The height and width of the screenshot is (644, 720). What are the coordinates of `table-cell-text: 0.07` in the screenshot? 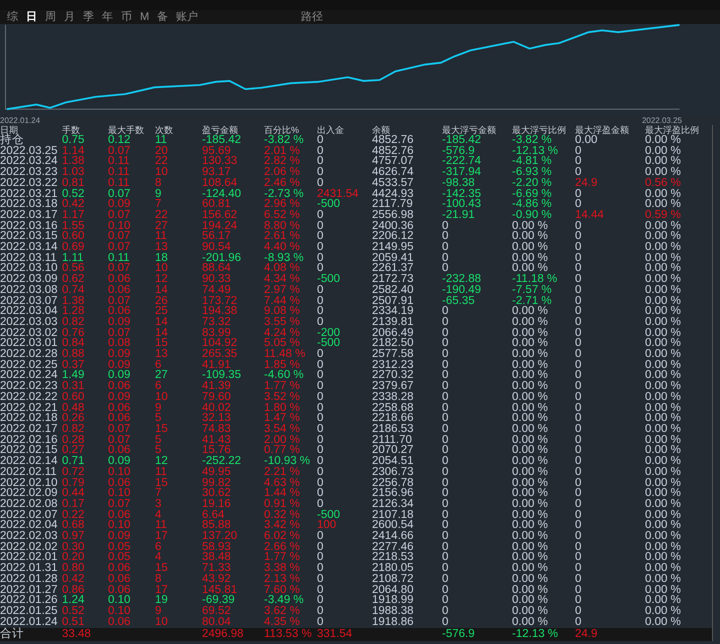 It's located at (120, 429).